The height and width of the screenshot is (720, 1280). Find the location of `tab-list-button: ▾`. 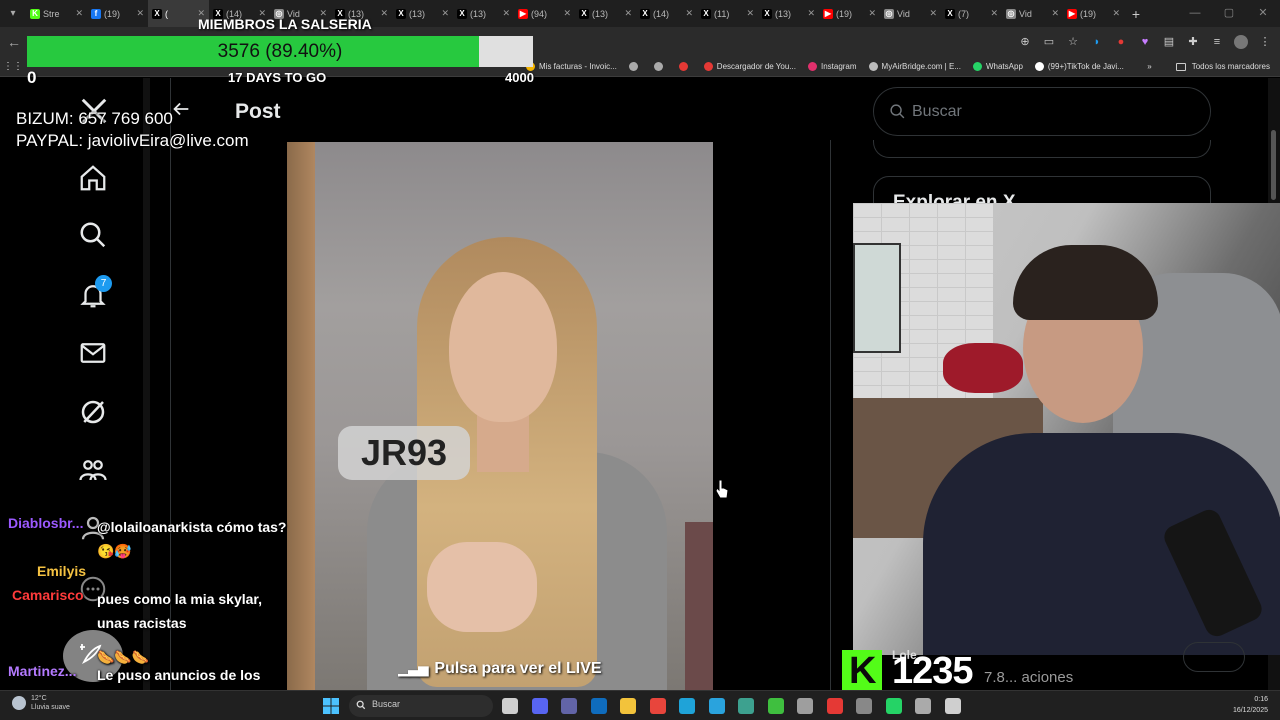

tab-list-button: ▾ is located at coordinates (13, 13).